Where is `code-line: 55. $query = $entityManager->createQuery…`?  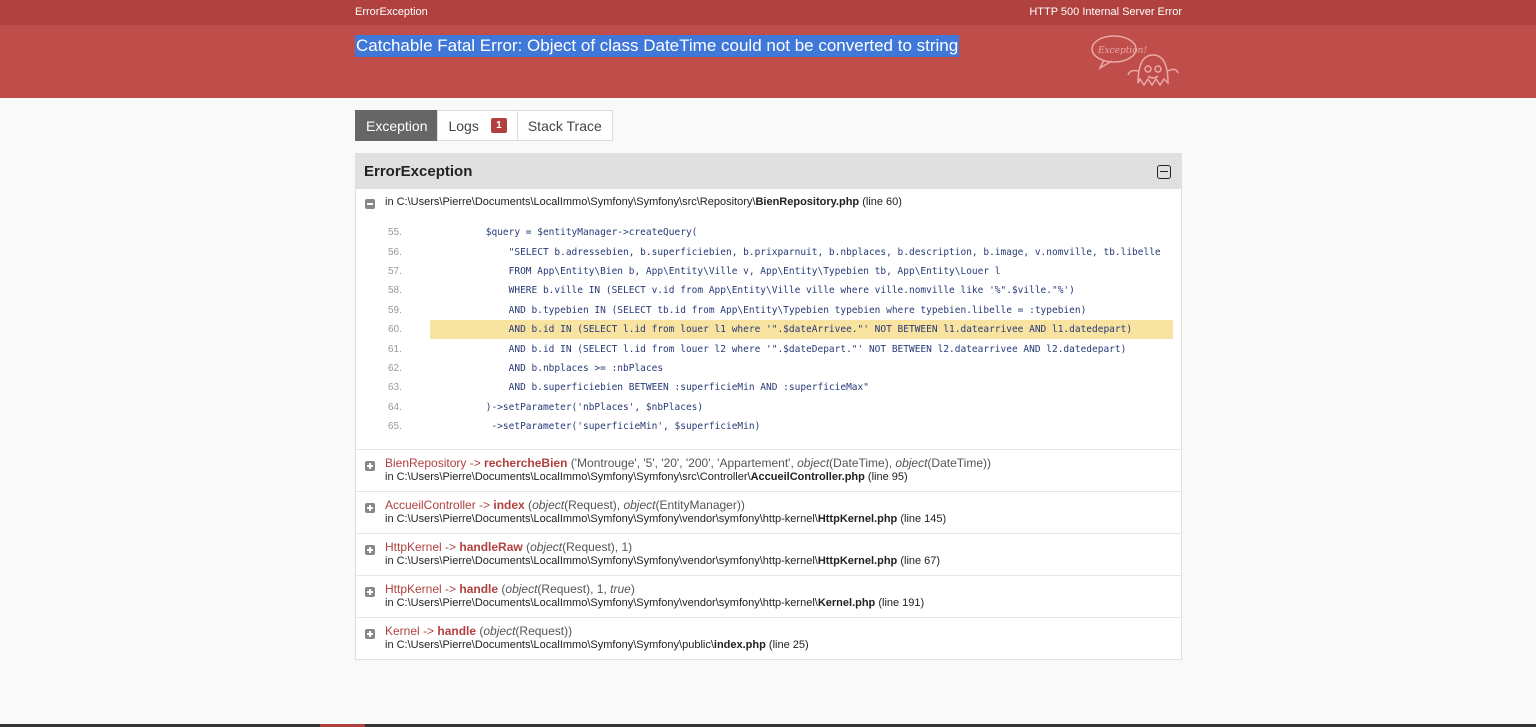 code-line: 55. $query = $entityManager->createQuery… is located at coordinates (768, 232).